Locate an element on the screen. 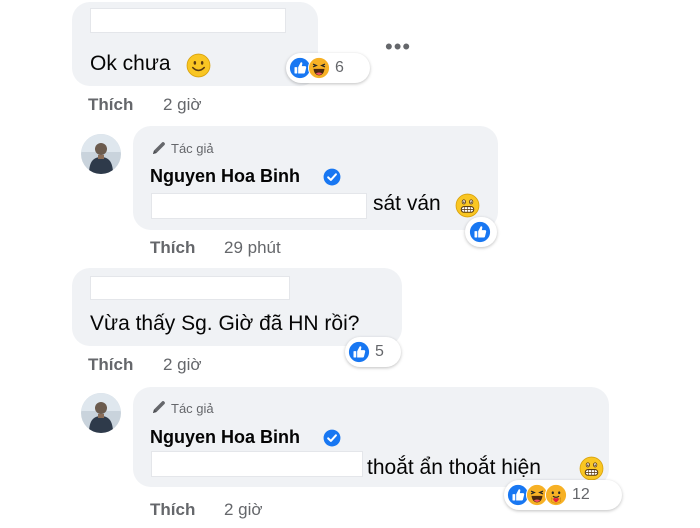 The height and width of the screenshot is (528, 700). reply-time: 29 phút is located at coordinates (252, 248).